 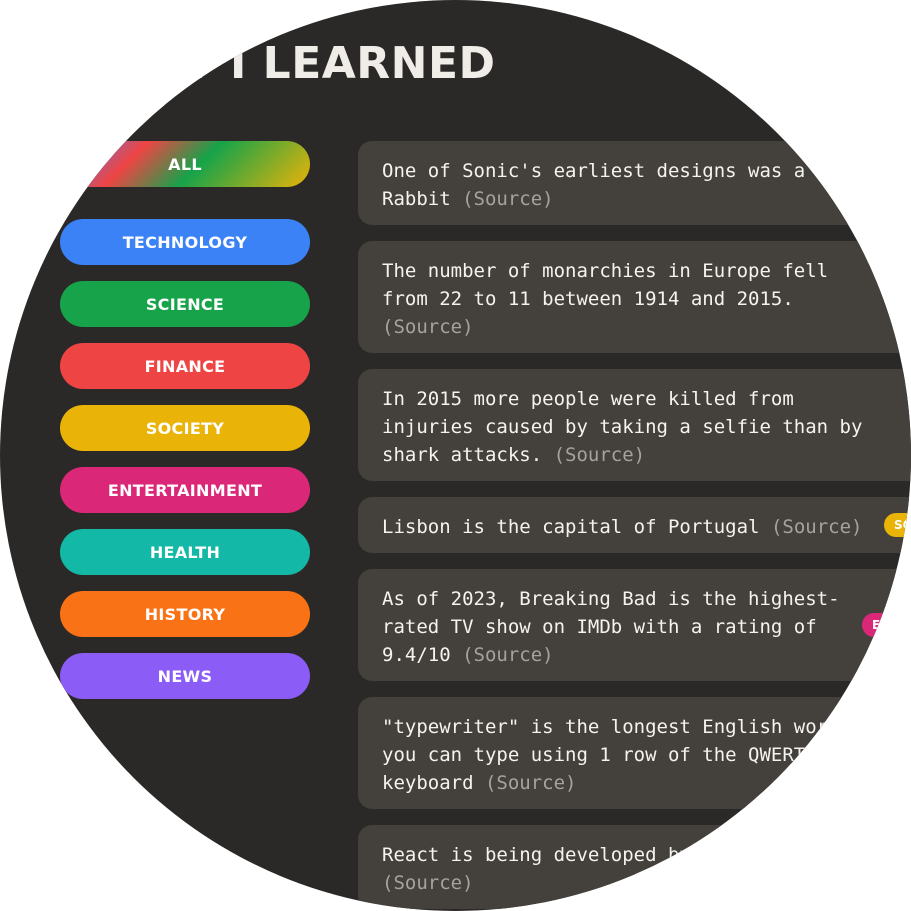 What do you see at coordinates (897, 525) in the screenshot?
I see `fact-category-tag: Society` at bounding box center [897, 525].